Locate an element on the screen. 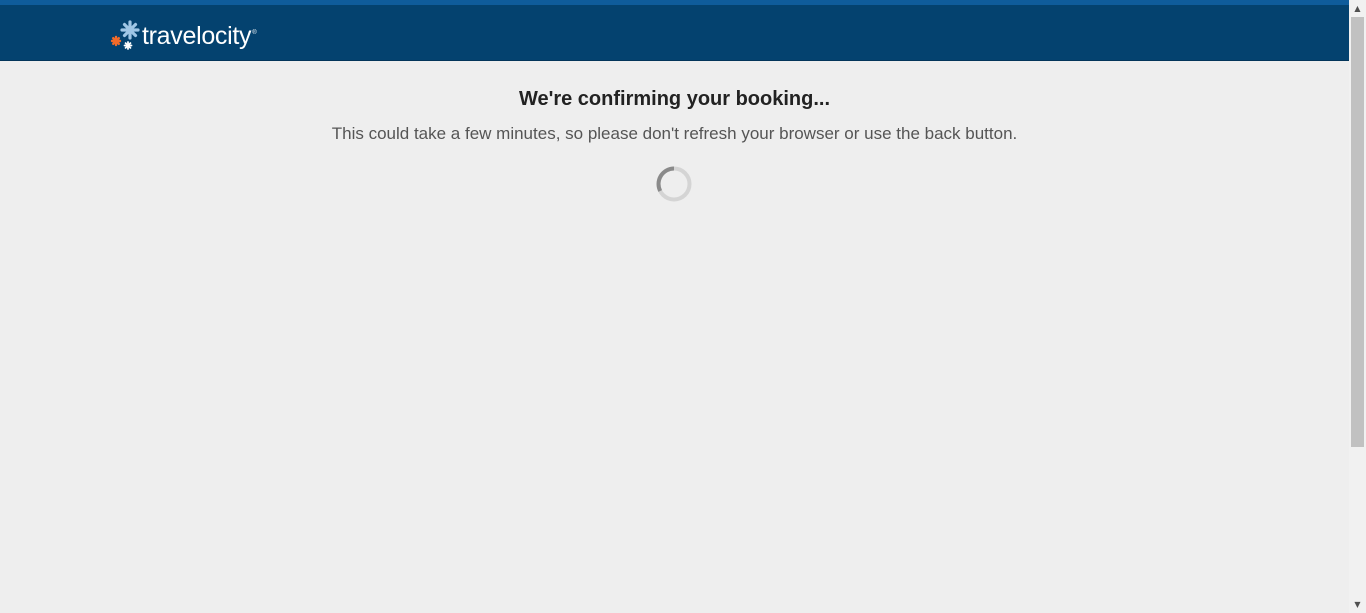  vertical-scrollbar: ▲ ▼ is located at coordinates (1357, 306).